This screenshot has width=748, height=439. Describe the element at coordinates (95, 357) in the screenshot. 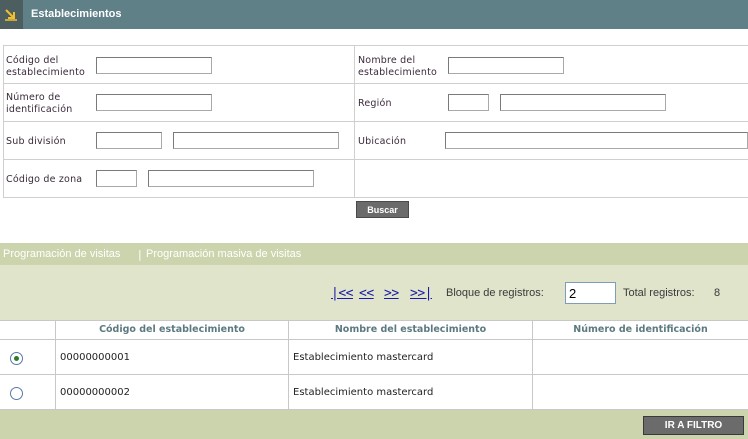

I see `cell-codigo: 00000000001` at that location.